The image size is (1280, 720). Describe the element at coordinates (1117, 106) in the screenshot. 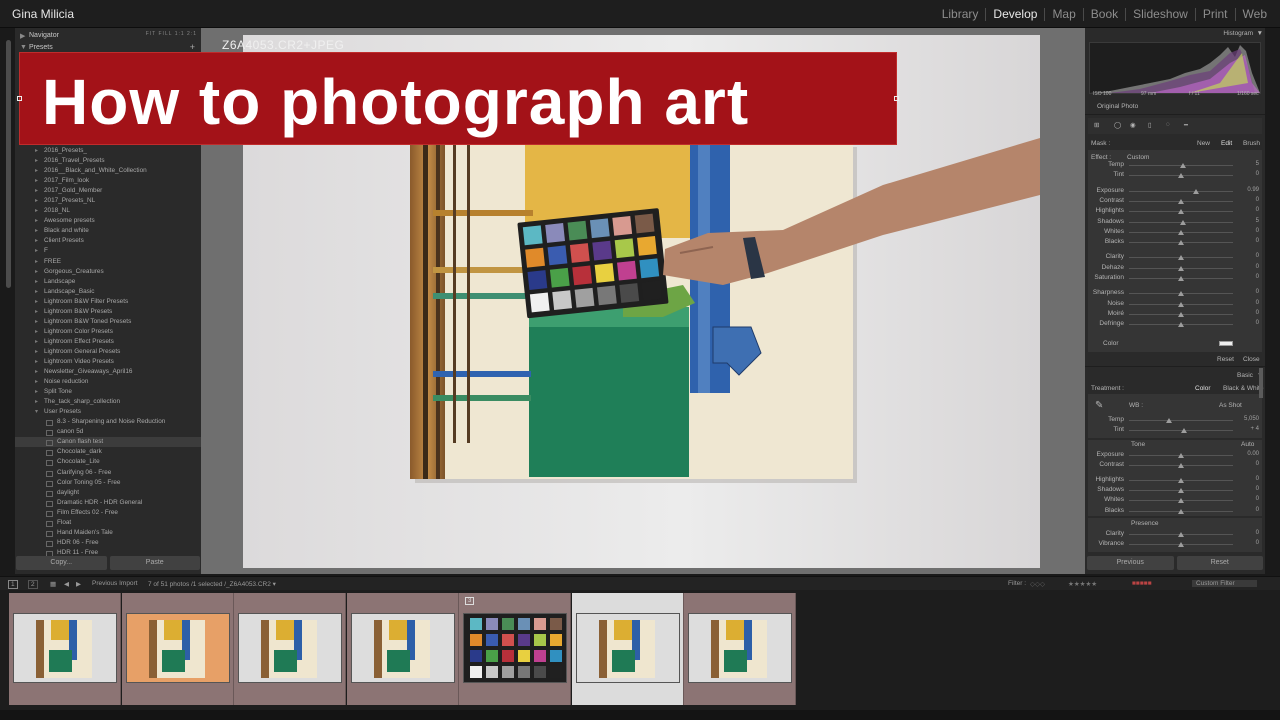

I see `original-photo-label: Original Photo` at that location.